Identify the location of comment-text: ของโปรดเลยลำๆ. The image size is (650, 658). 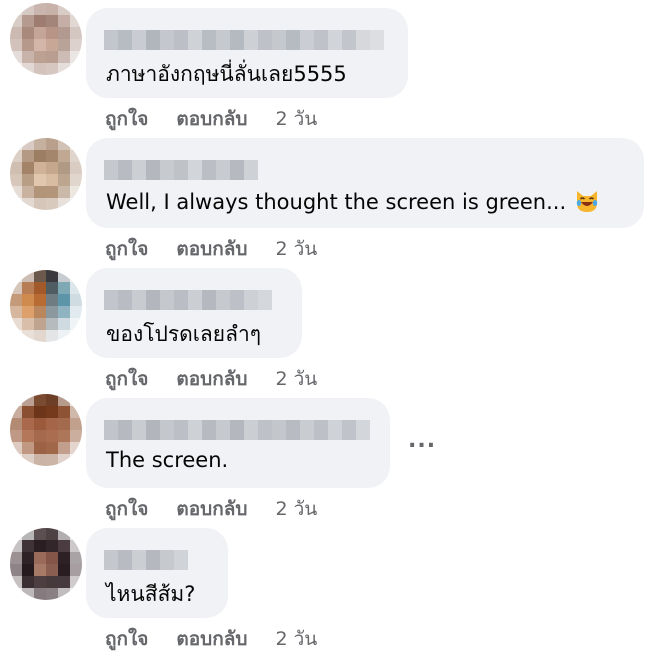
(184, 334).